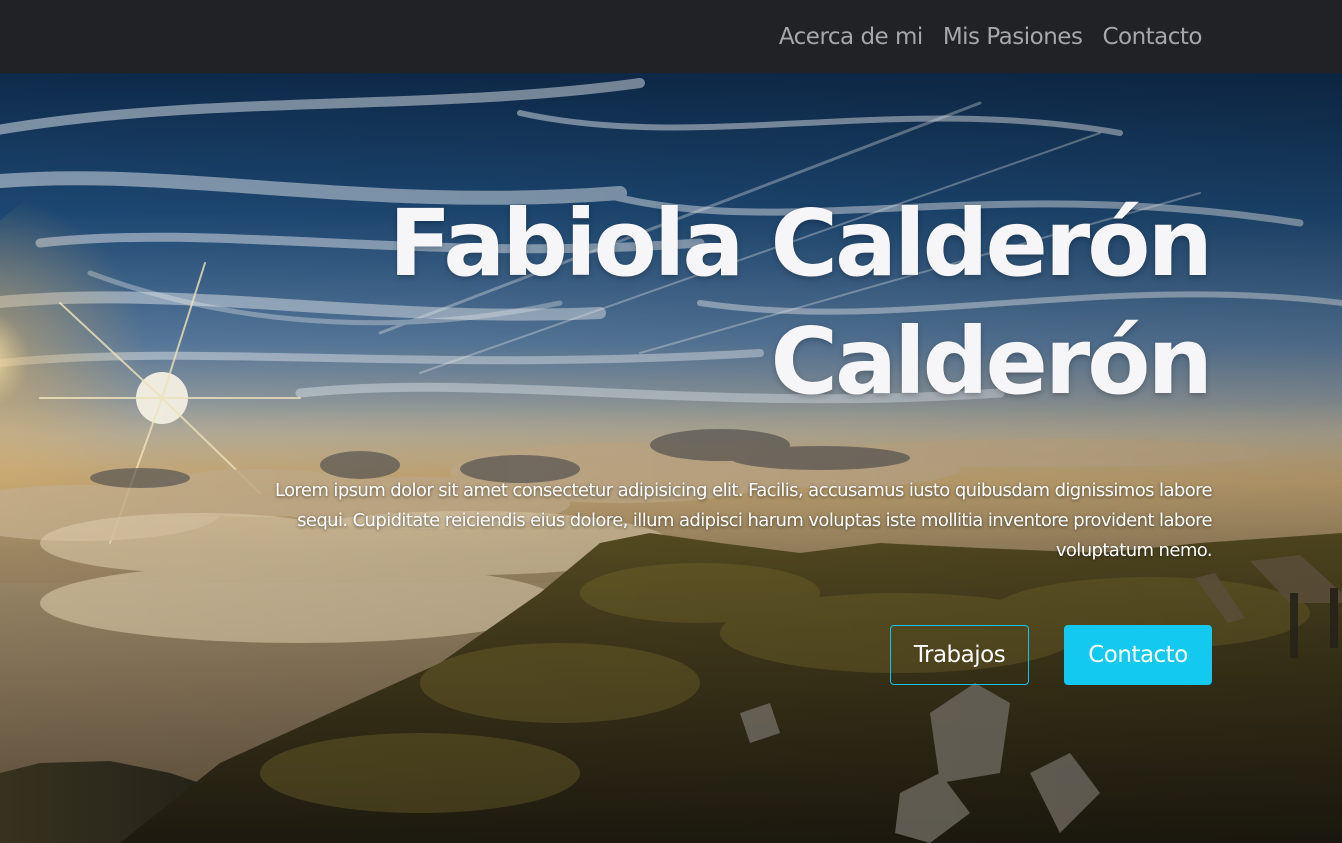 The height and width of the screenshot is (843, 1342). Describe the element at coordinates (671, 36) in the screenshot. I see `navbar: Acerca de mi Mis Pasiones Contacto` at that location.